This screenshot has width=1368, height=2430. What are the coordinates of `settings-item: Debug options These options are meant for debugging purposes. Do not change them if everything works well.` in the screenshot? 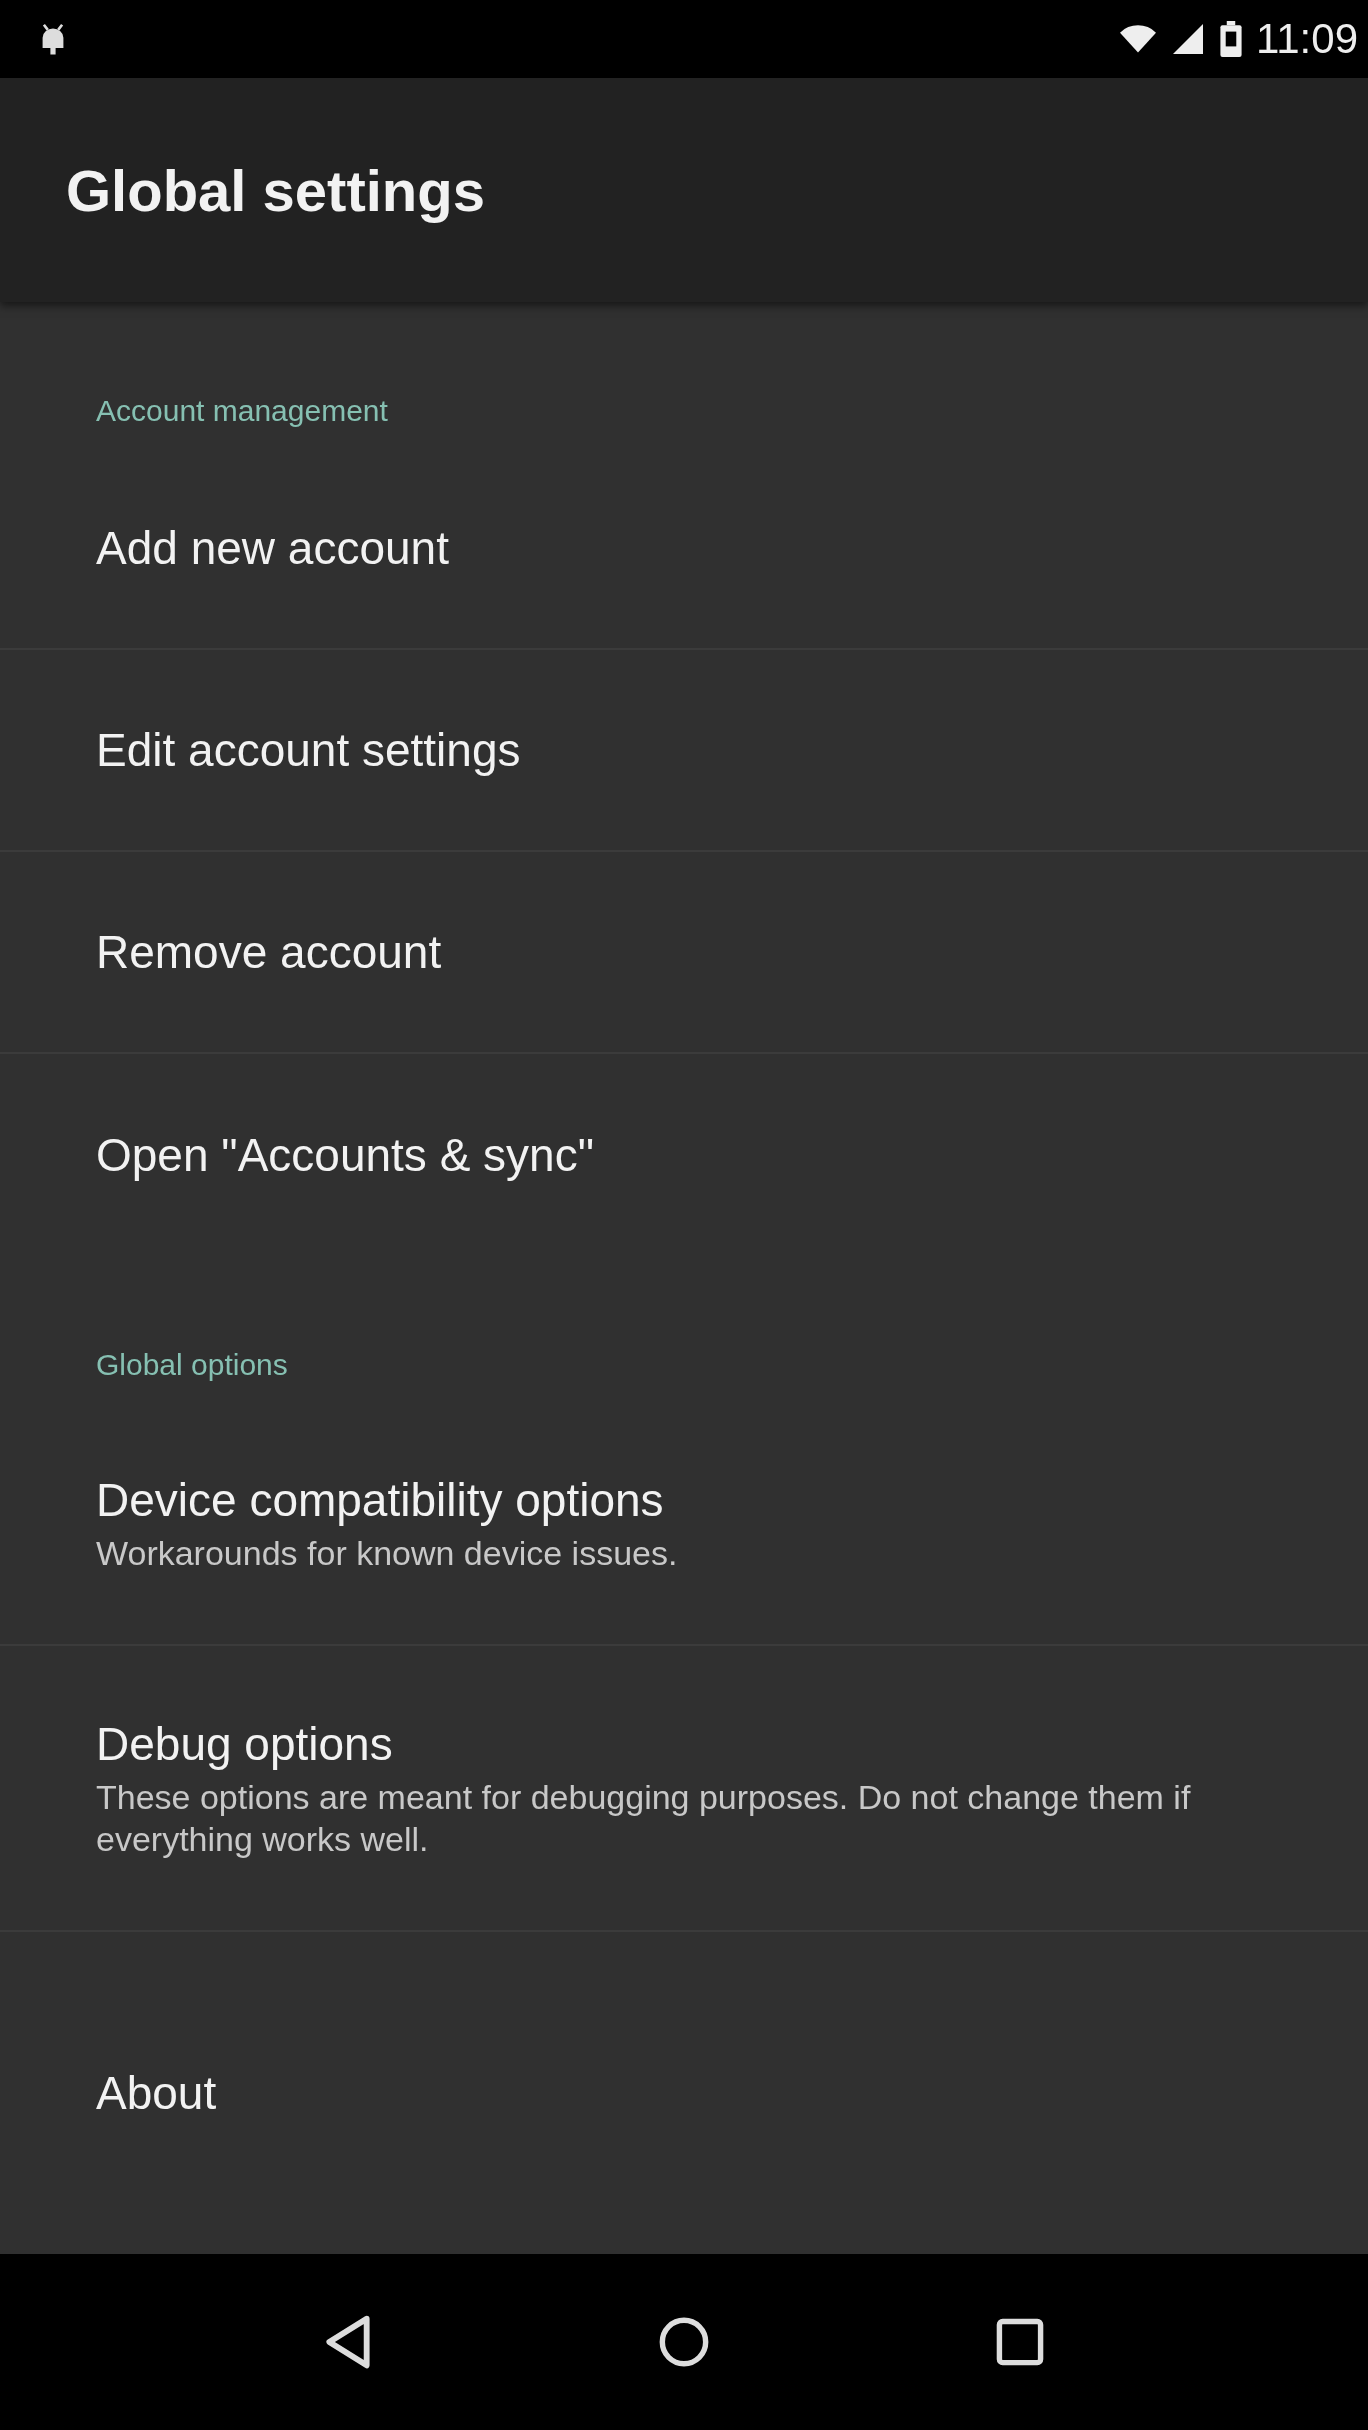 It's located at (684, 1789).